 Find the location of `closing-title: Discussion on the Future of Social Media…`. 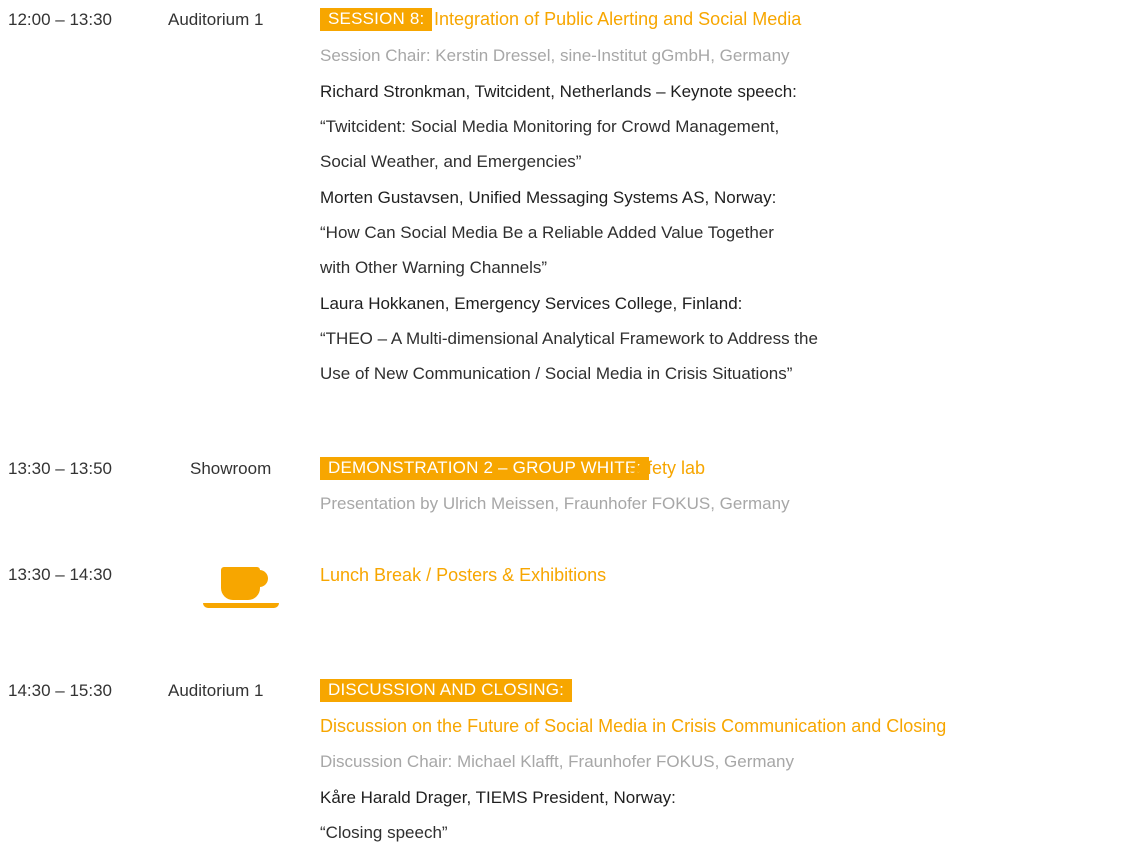

closing-title: Discussion on the Future of Social Media… is located at coordinates (633, 726).